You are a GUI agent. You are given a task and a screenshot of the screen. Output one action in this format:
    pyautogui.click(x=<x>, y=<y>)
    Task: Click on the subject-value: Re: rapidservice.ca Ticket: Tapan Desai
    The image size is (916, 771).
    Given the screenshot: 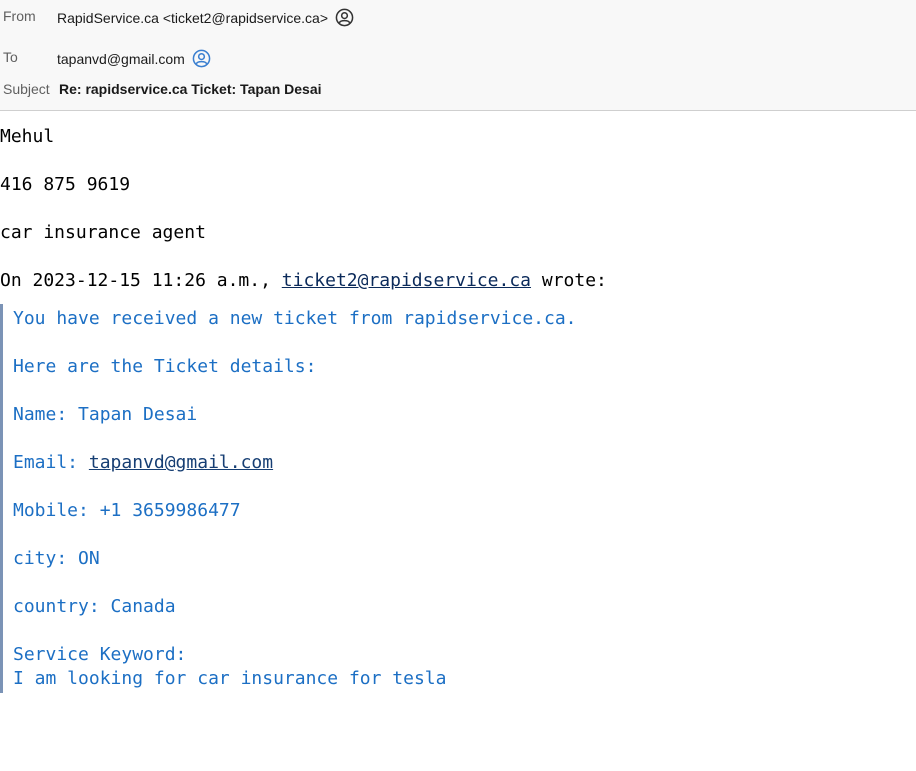 What is the action you would take?
    pyautogui.click(x=190, y=89)
    